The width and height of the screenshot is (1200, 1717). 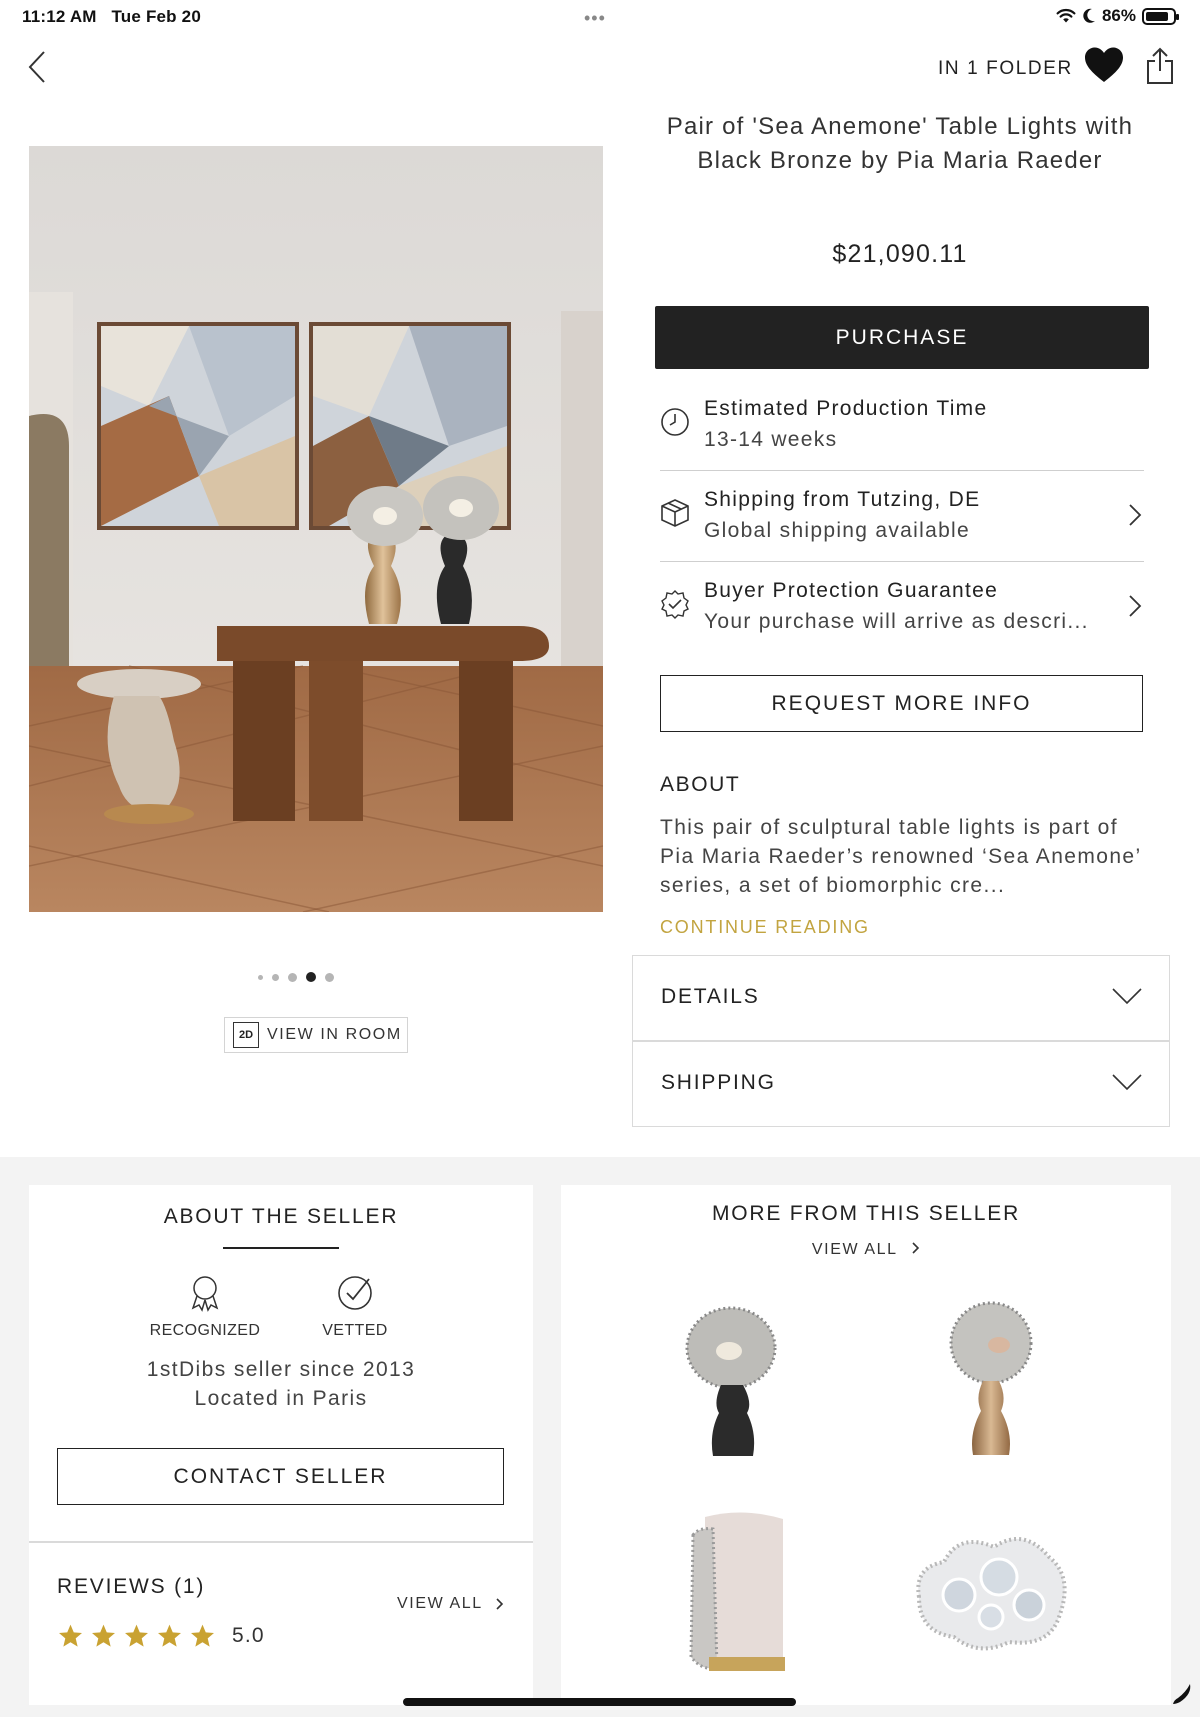 I want to click on info-title: Shipping from Tutzing, DE, so click(x=842, y=499).